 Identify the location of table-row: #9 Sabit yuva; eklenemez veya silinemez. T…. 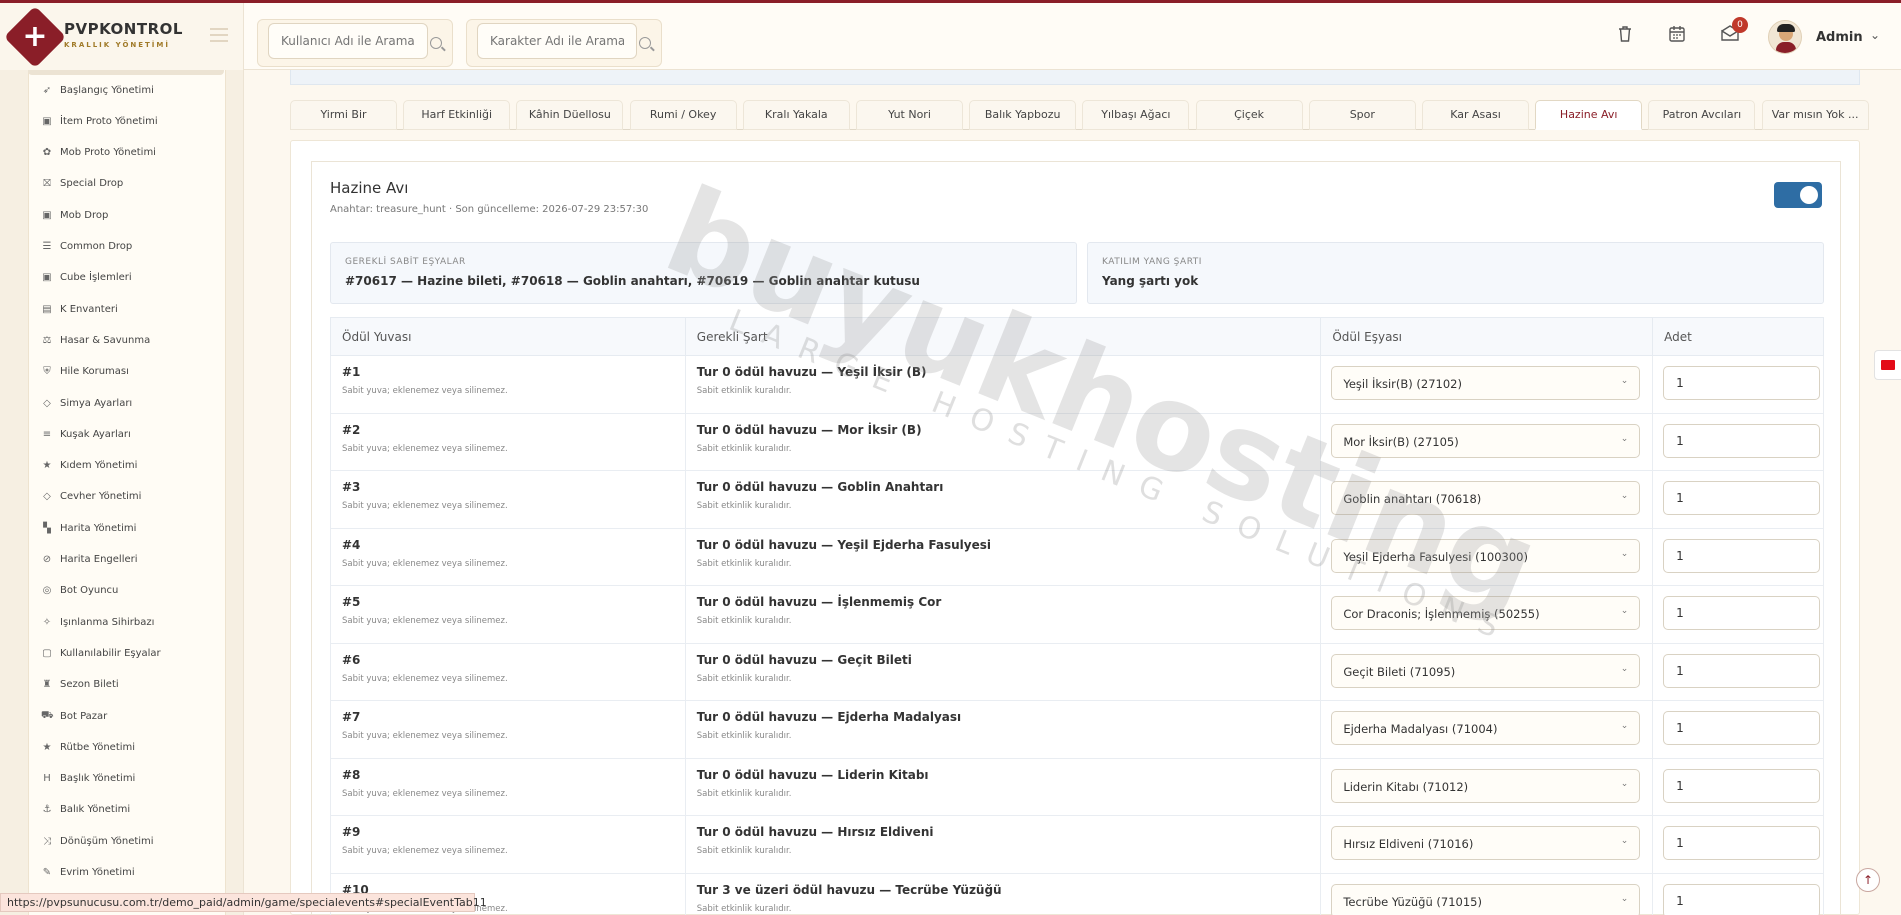
(1077, 844).